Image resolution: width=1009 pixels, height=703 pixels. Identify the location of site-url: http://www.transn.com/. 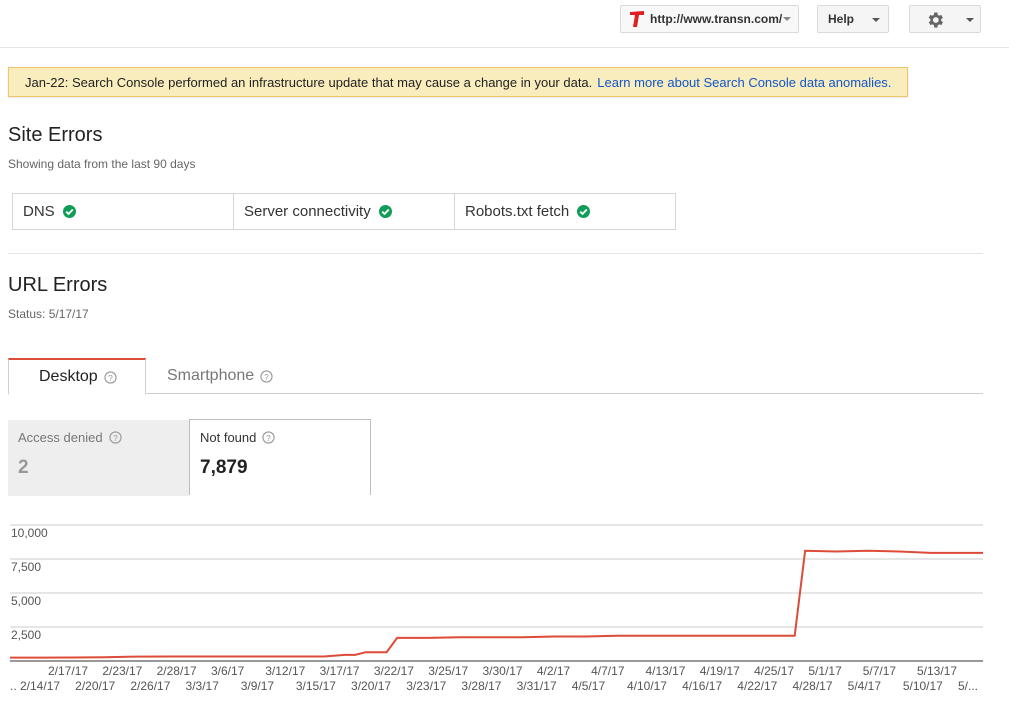
(716, 19).